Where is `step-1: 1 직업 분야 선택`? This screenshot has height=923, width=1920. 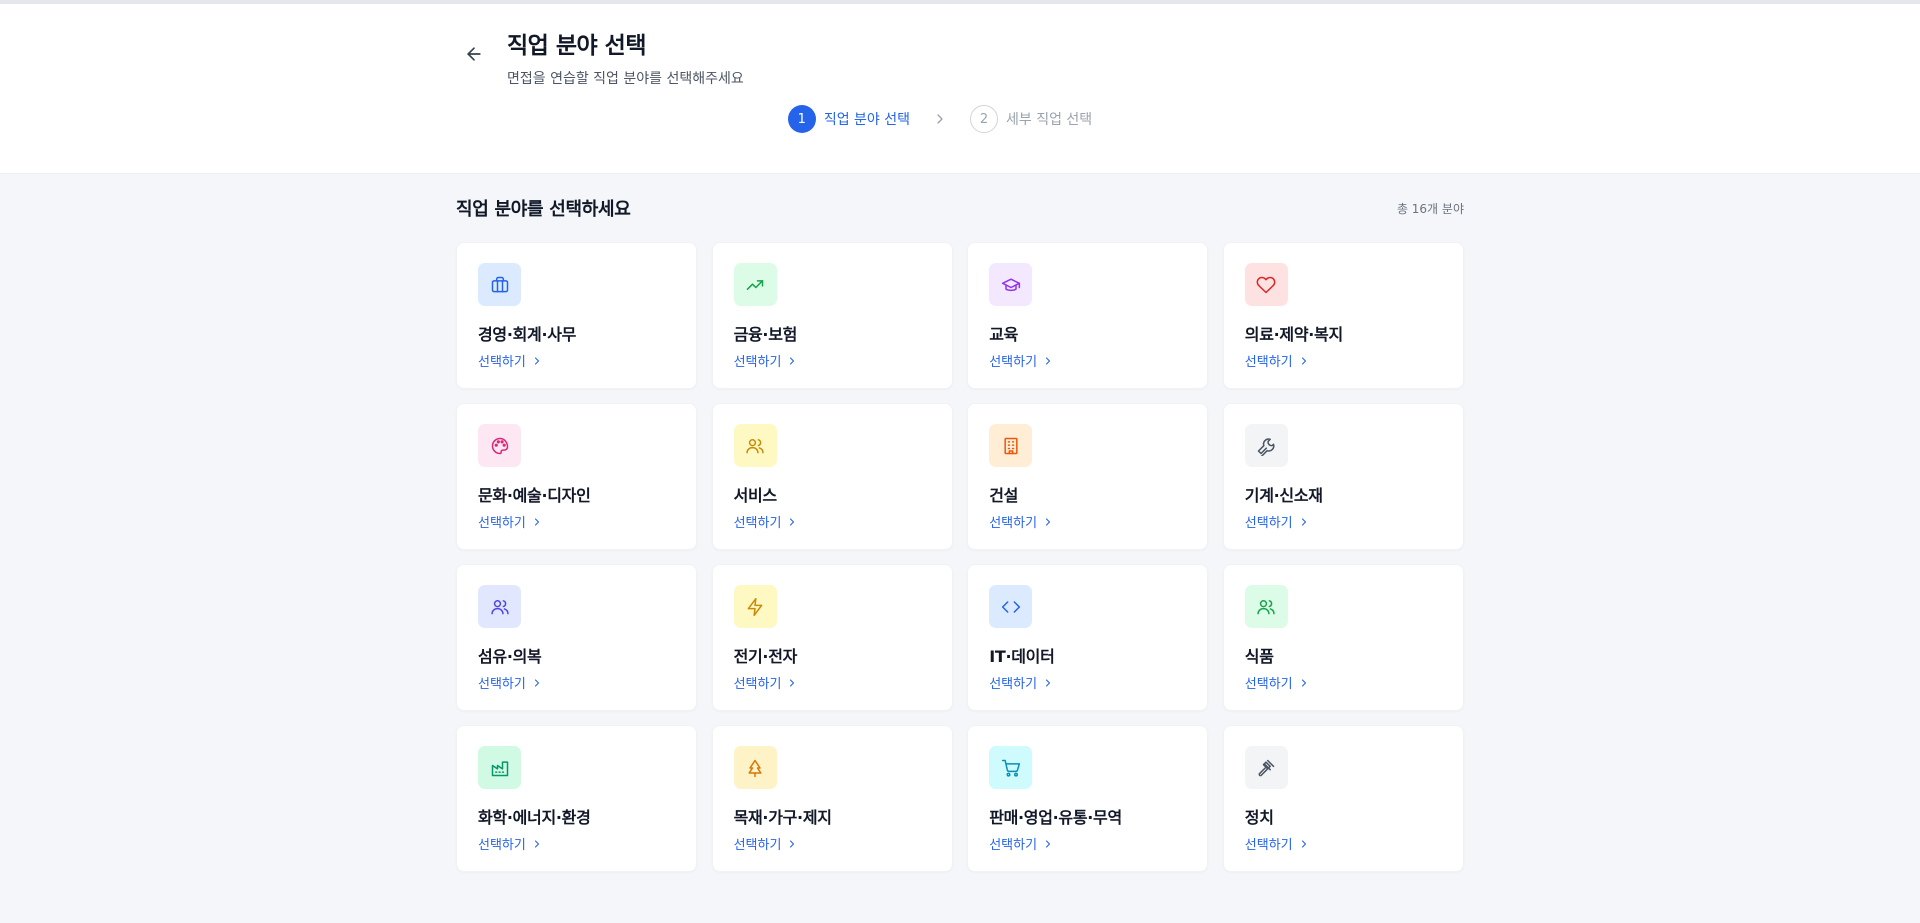 step-1: 1 직업 분야 선택 is located at coordinates (848, 119).